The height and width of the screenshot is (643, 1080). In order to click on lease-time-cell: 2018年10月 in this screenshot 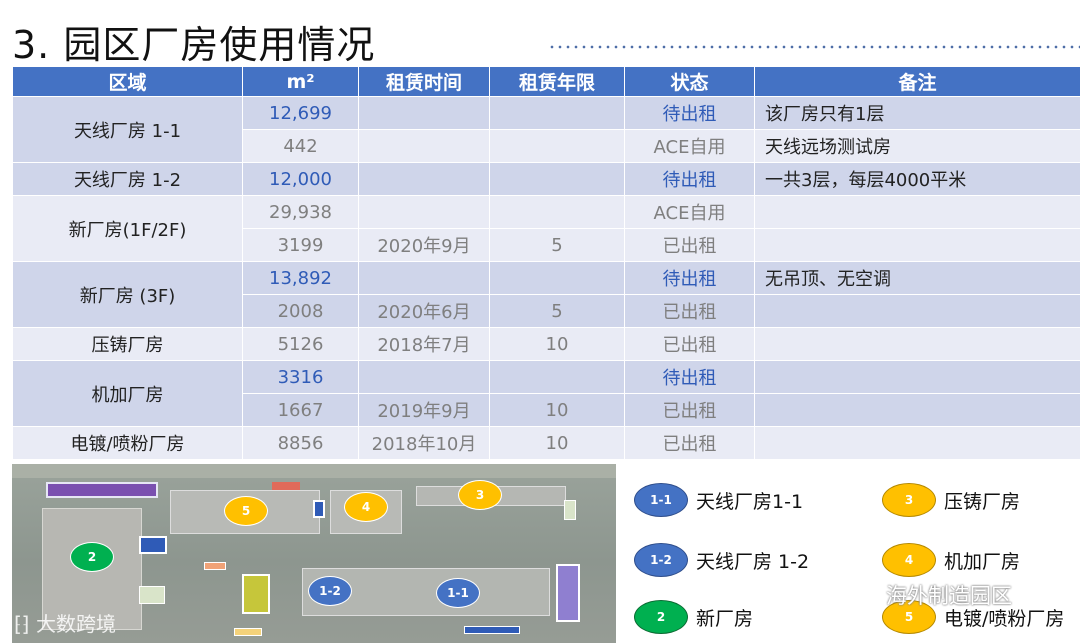, I will do `click(424, 443)`.